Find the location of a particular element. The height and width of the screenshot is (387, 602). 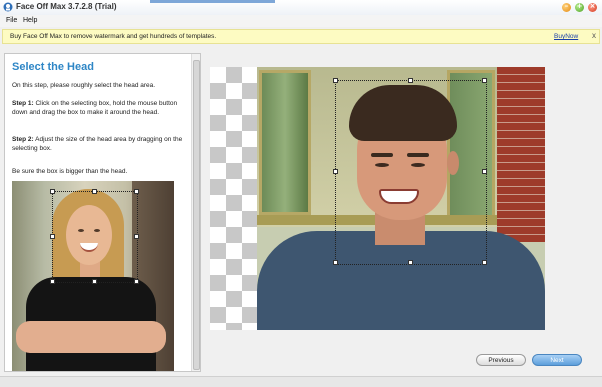

scrollbar-thumb is located at coordinates (196, 215).